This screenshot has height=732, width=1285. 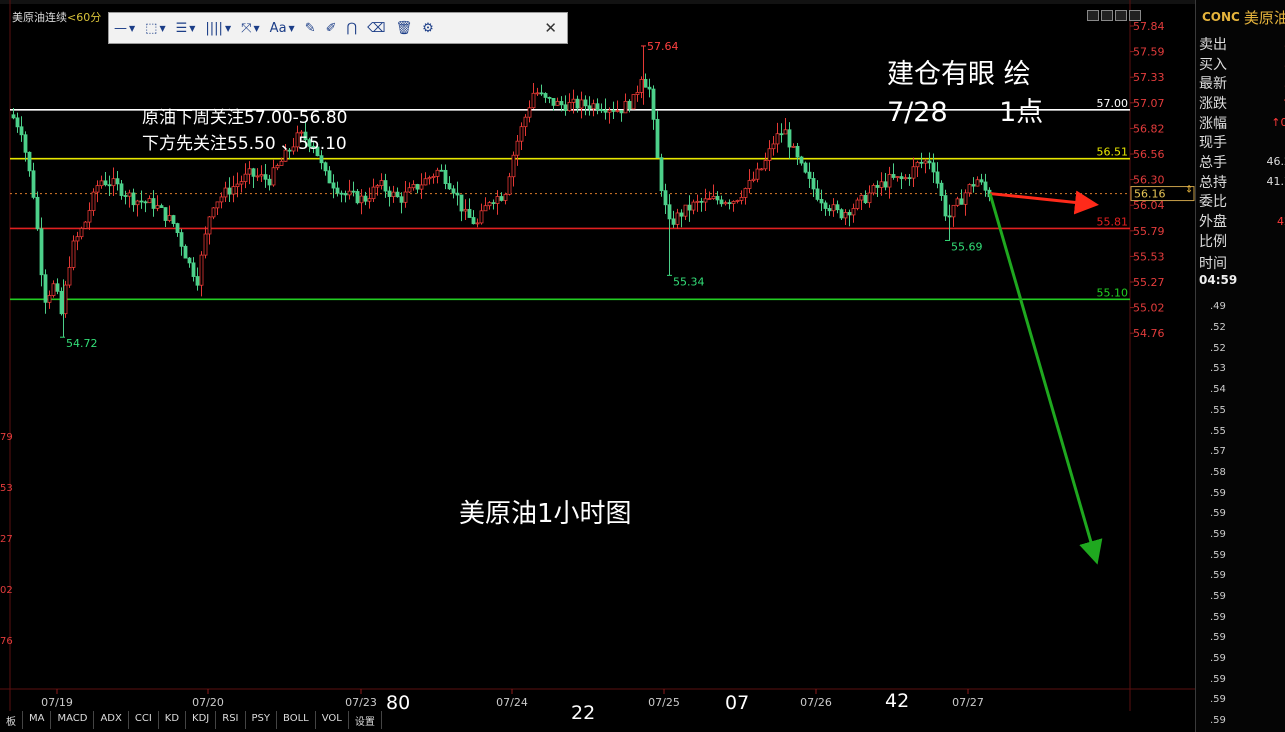 I want to click on caret-down-icon: ▼, so click(x=256, y=28).